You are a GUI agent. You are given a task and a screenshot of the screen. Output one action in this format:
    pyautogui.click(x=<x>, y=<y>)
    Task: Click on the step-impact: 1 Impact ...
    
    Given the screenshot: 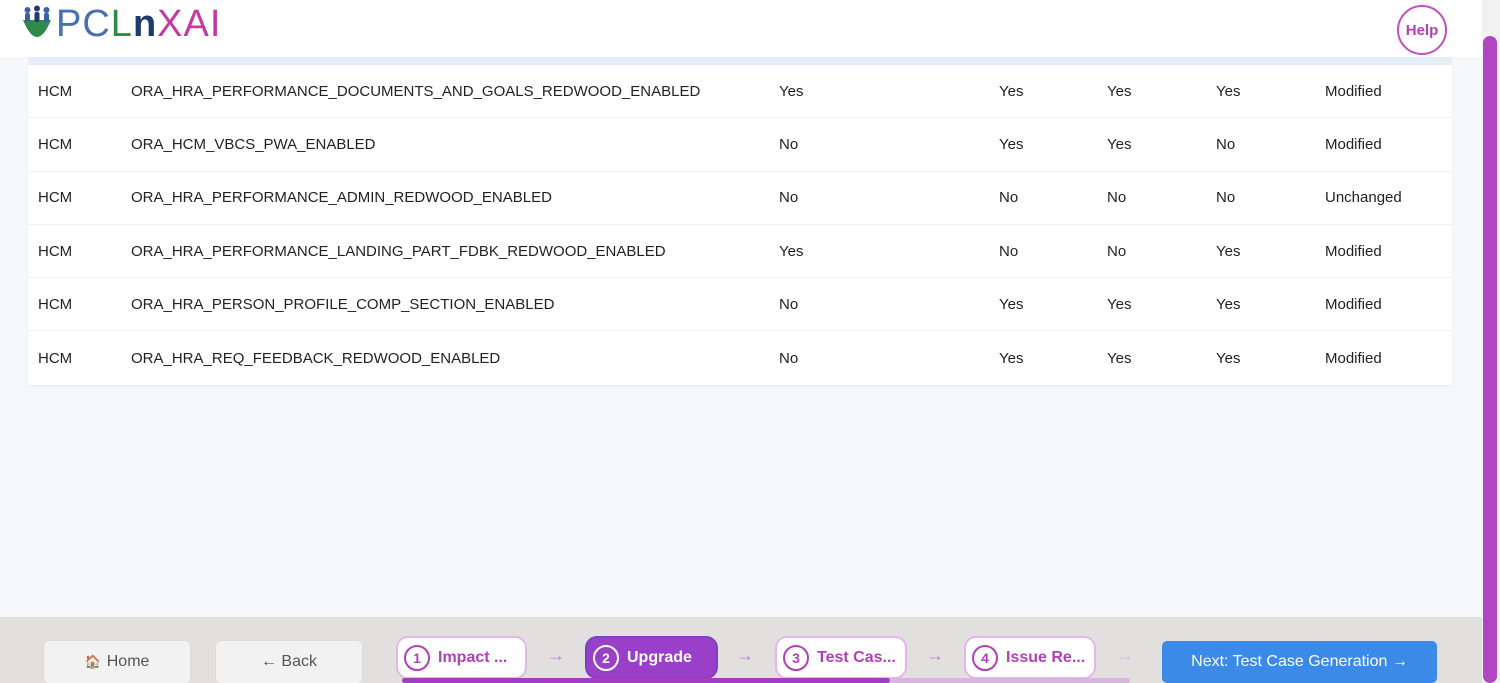 What is the action you would take?
    pyautogui.click(x=461, y=657)
    